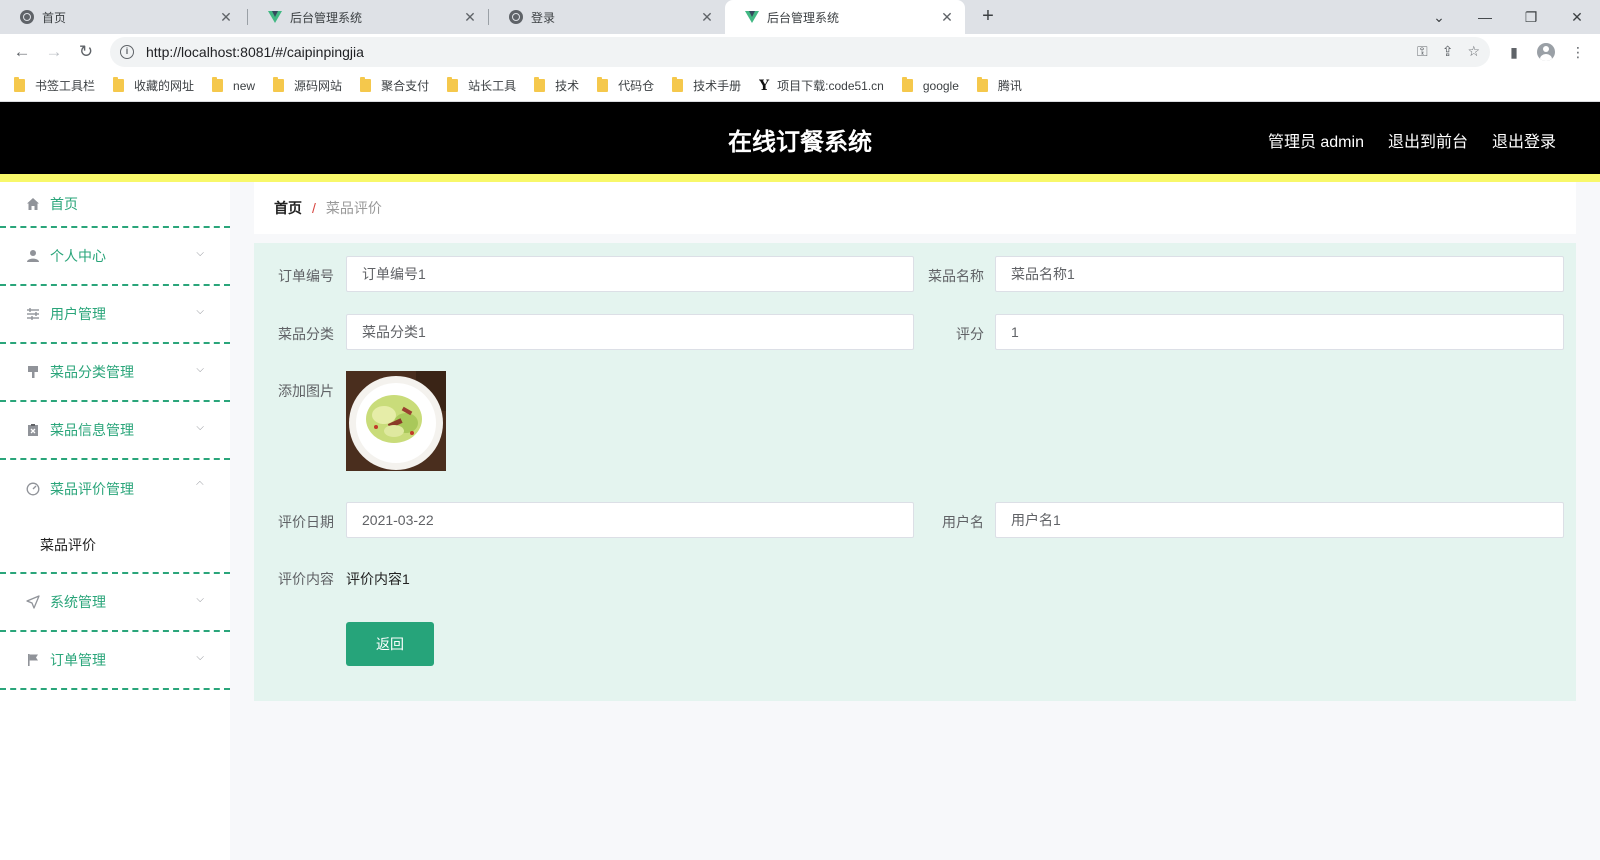 This screenshot has width=1600, height=860. I want to click on browser-tab-bar: 首页 ✕ 后台管理系统 ✕ 登录 ✕ 后台管理系统 ✕ + ⌄ — ❐ ✕, so click(800, 17).